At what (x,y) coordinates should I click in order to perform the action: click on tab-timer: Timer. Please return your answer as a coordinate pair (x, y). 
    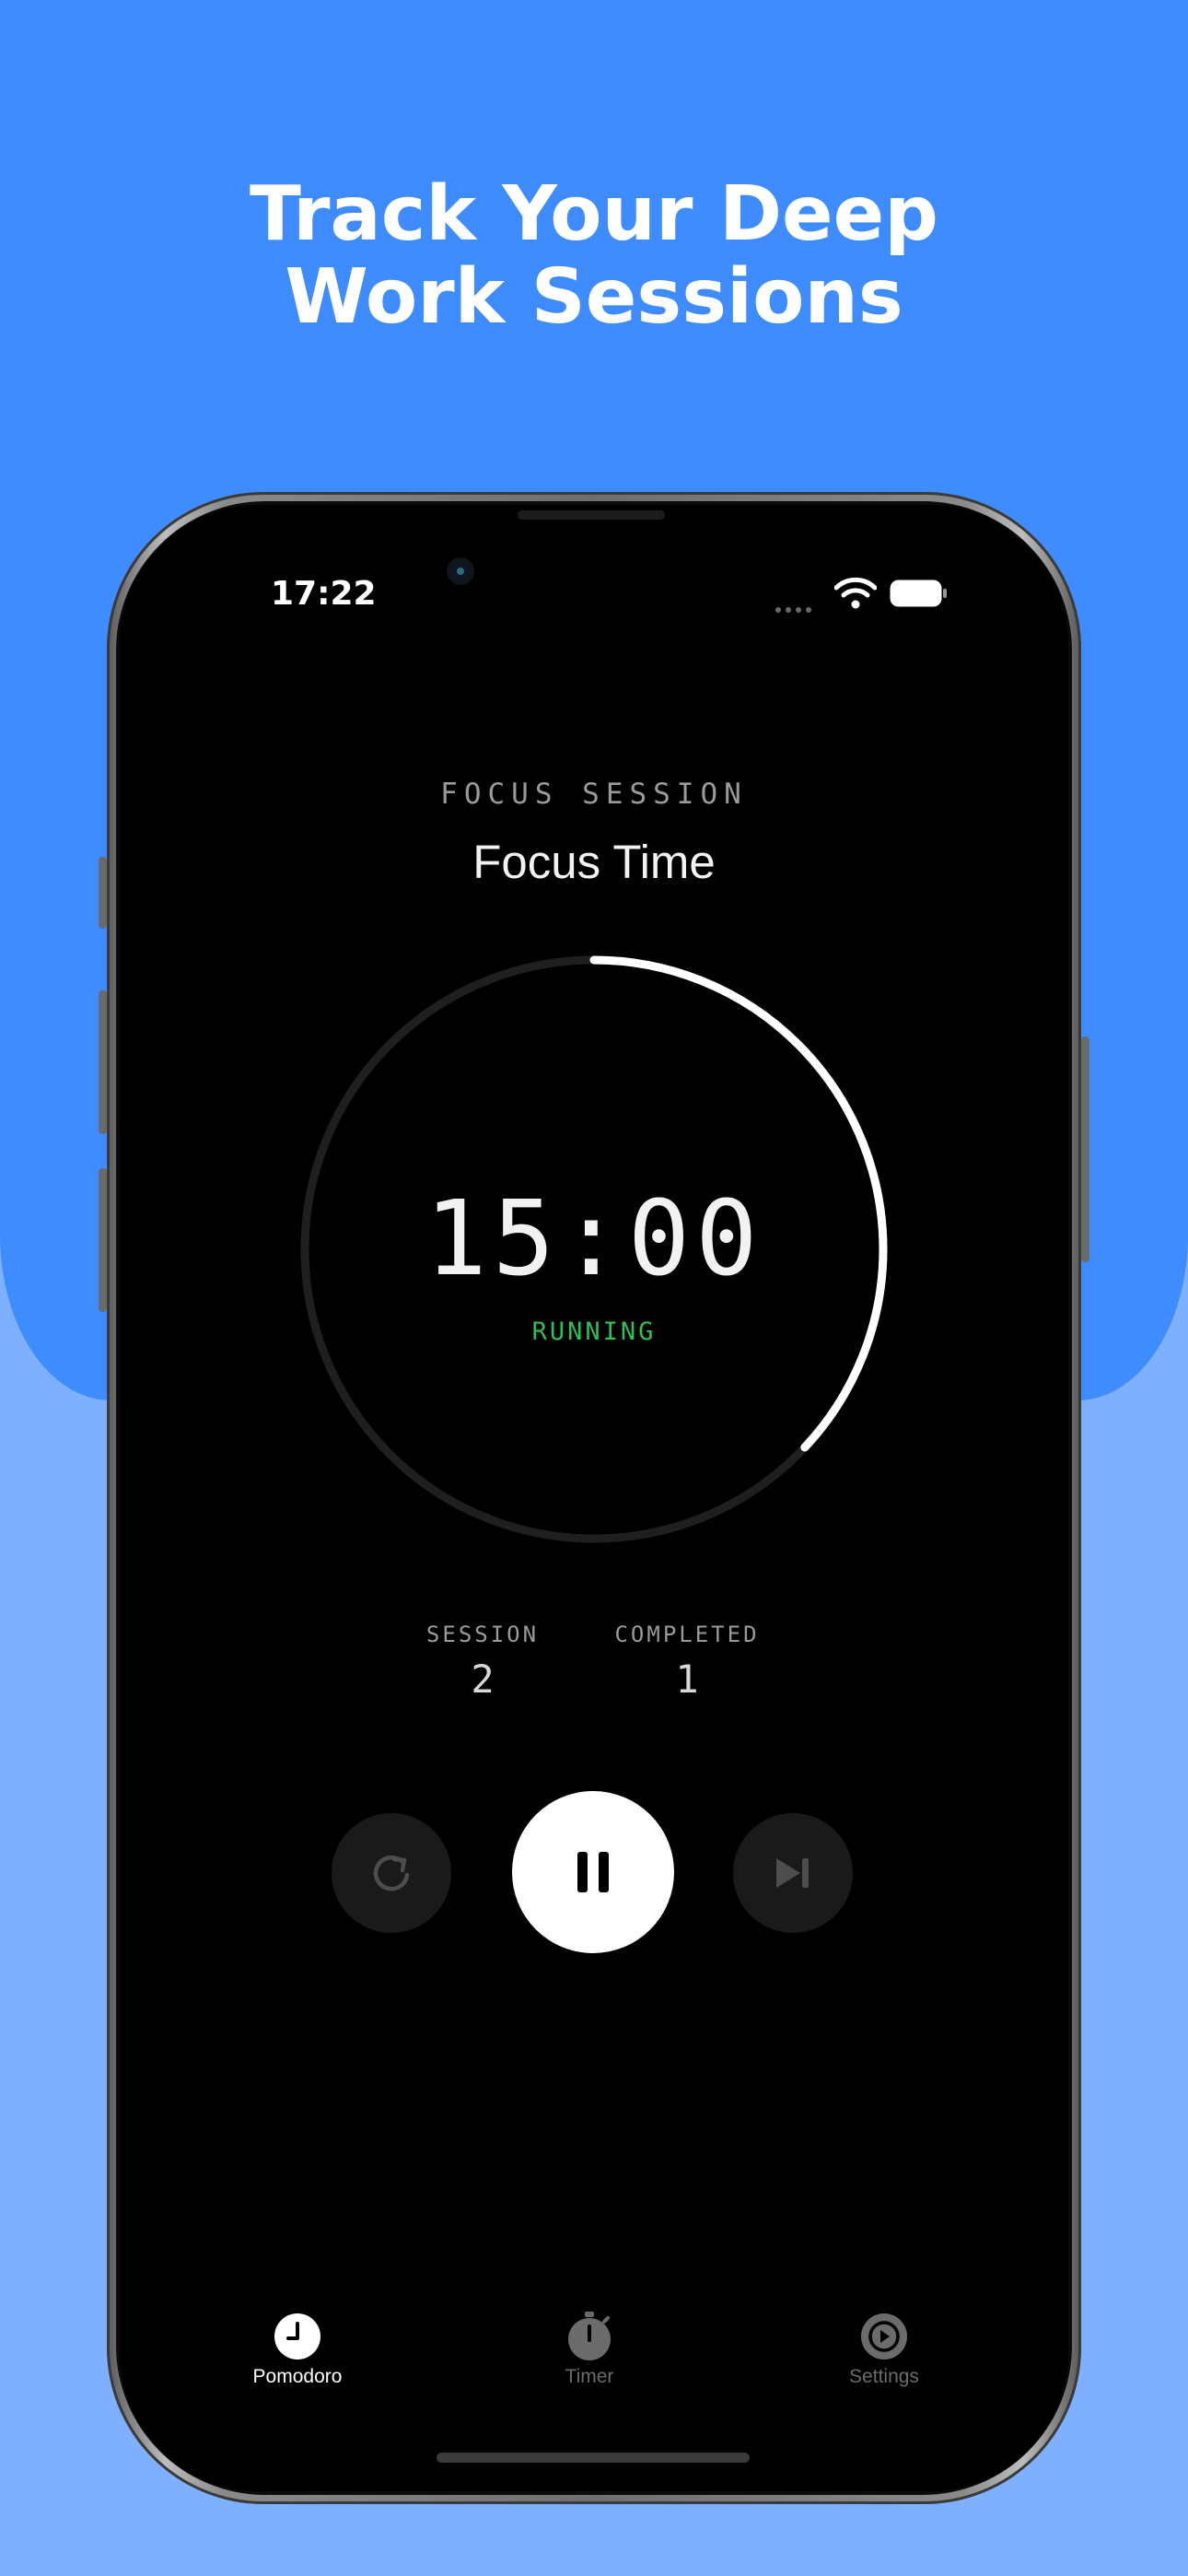
    Looking at the image, I should click on (589, 2349).